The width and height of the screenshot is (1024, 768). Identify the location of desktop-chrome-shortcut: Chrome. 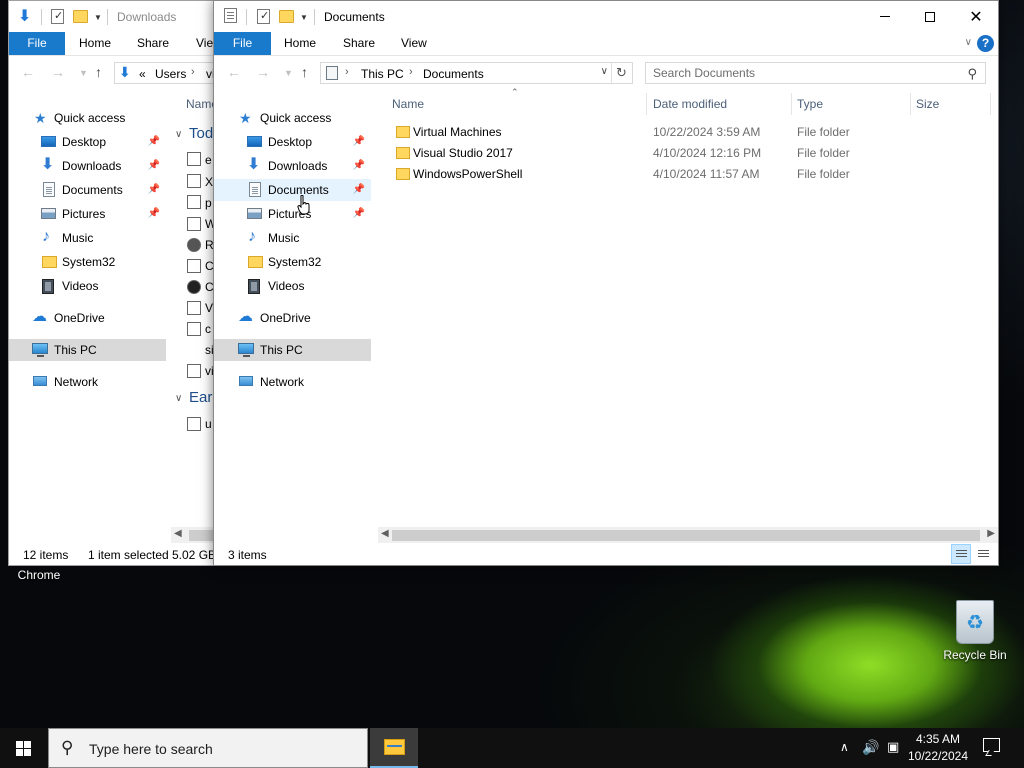
(39, 575).